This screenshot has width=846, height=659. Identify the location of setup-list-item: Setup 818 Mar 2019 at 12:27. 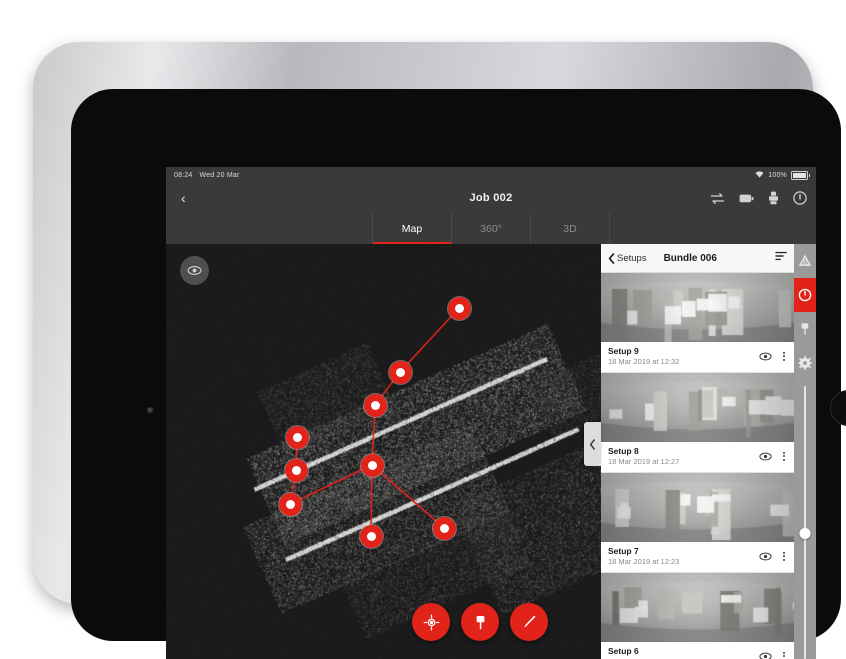
(697, 423).